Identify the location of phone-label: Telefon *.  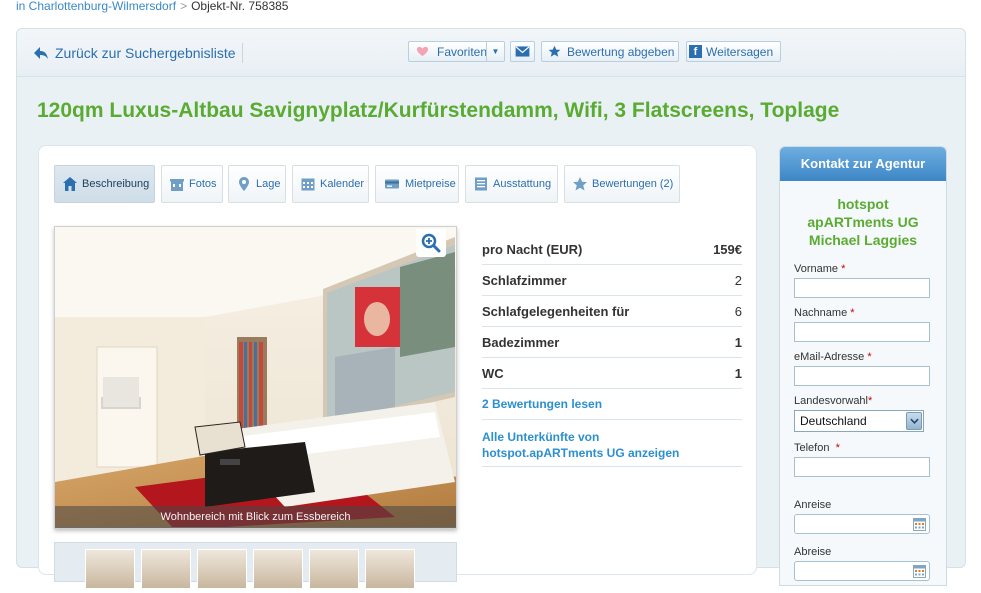
(817, 448).